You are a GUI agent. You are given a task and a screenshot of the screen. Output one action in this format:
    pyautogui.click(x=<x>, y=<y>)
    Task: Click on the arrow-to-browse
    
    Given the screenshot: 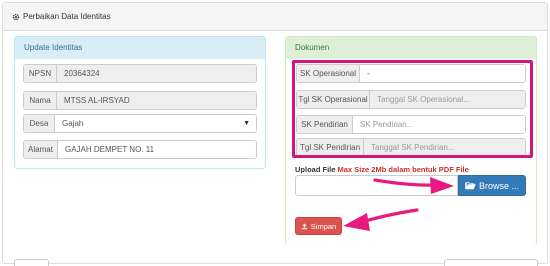 What is the action you would take?
    pyautogui.click(x=413, y=185)
    